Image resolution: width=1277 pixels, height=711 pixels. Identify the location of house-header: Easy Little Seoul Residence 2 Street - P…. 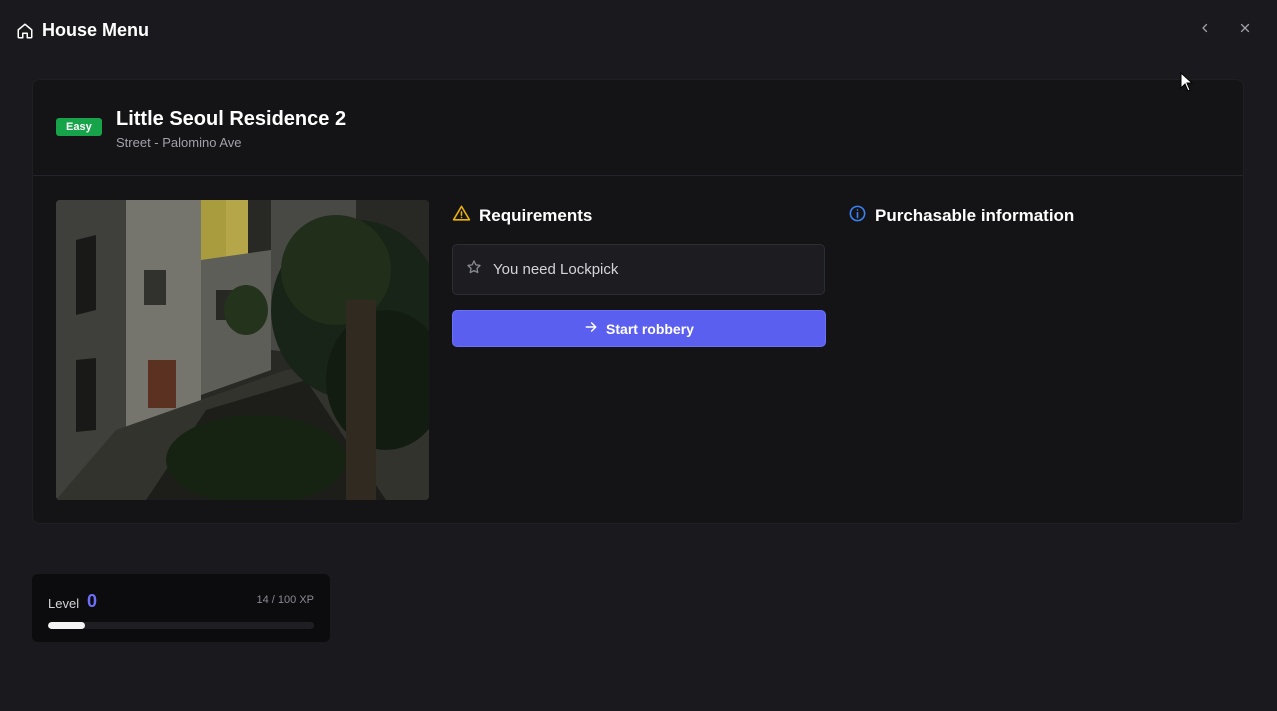
(638, 128).